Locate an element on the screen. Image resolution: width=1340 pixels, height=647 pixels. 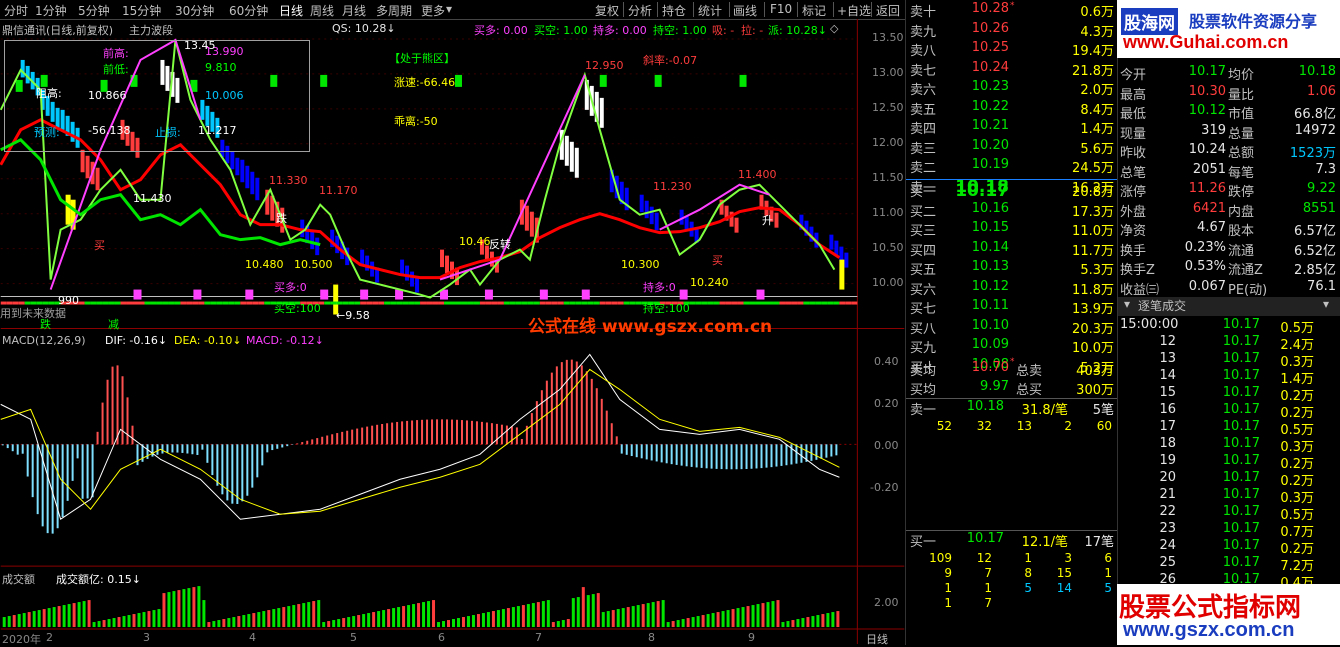
ask-row: 卖八 10.25 19.4万 is located at coordinates (1012, 49).